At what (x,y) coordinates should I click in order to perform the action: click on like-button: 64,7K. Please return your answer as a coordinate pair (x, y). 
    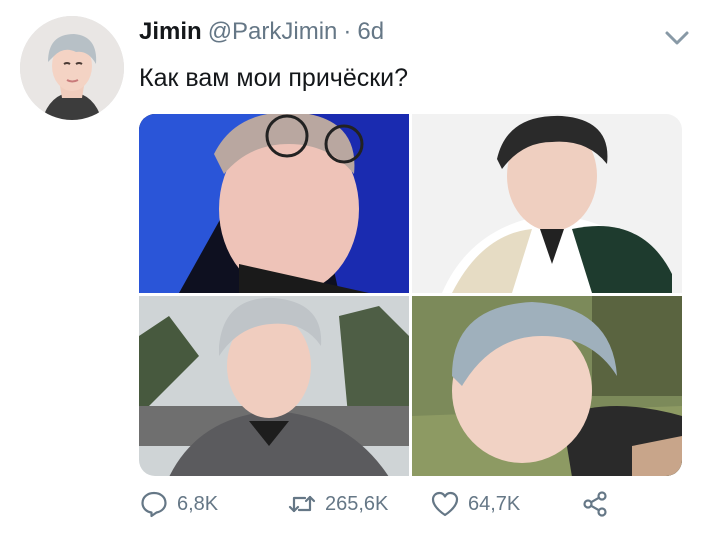
    Looking at the image, I should click on (505, 504).